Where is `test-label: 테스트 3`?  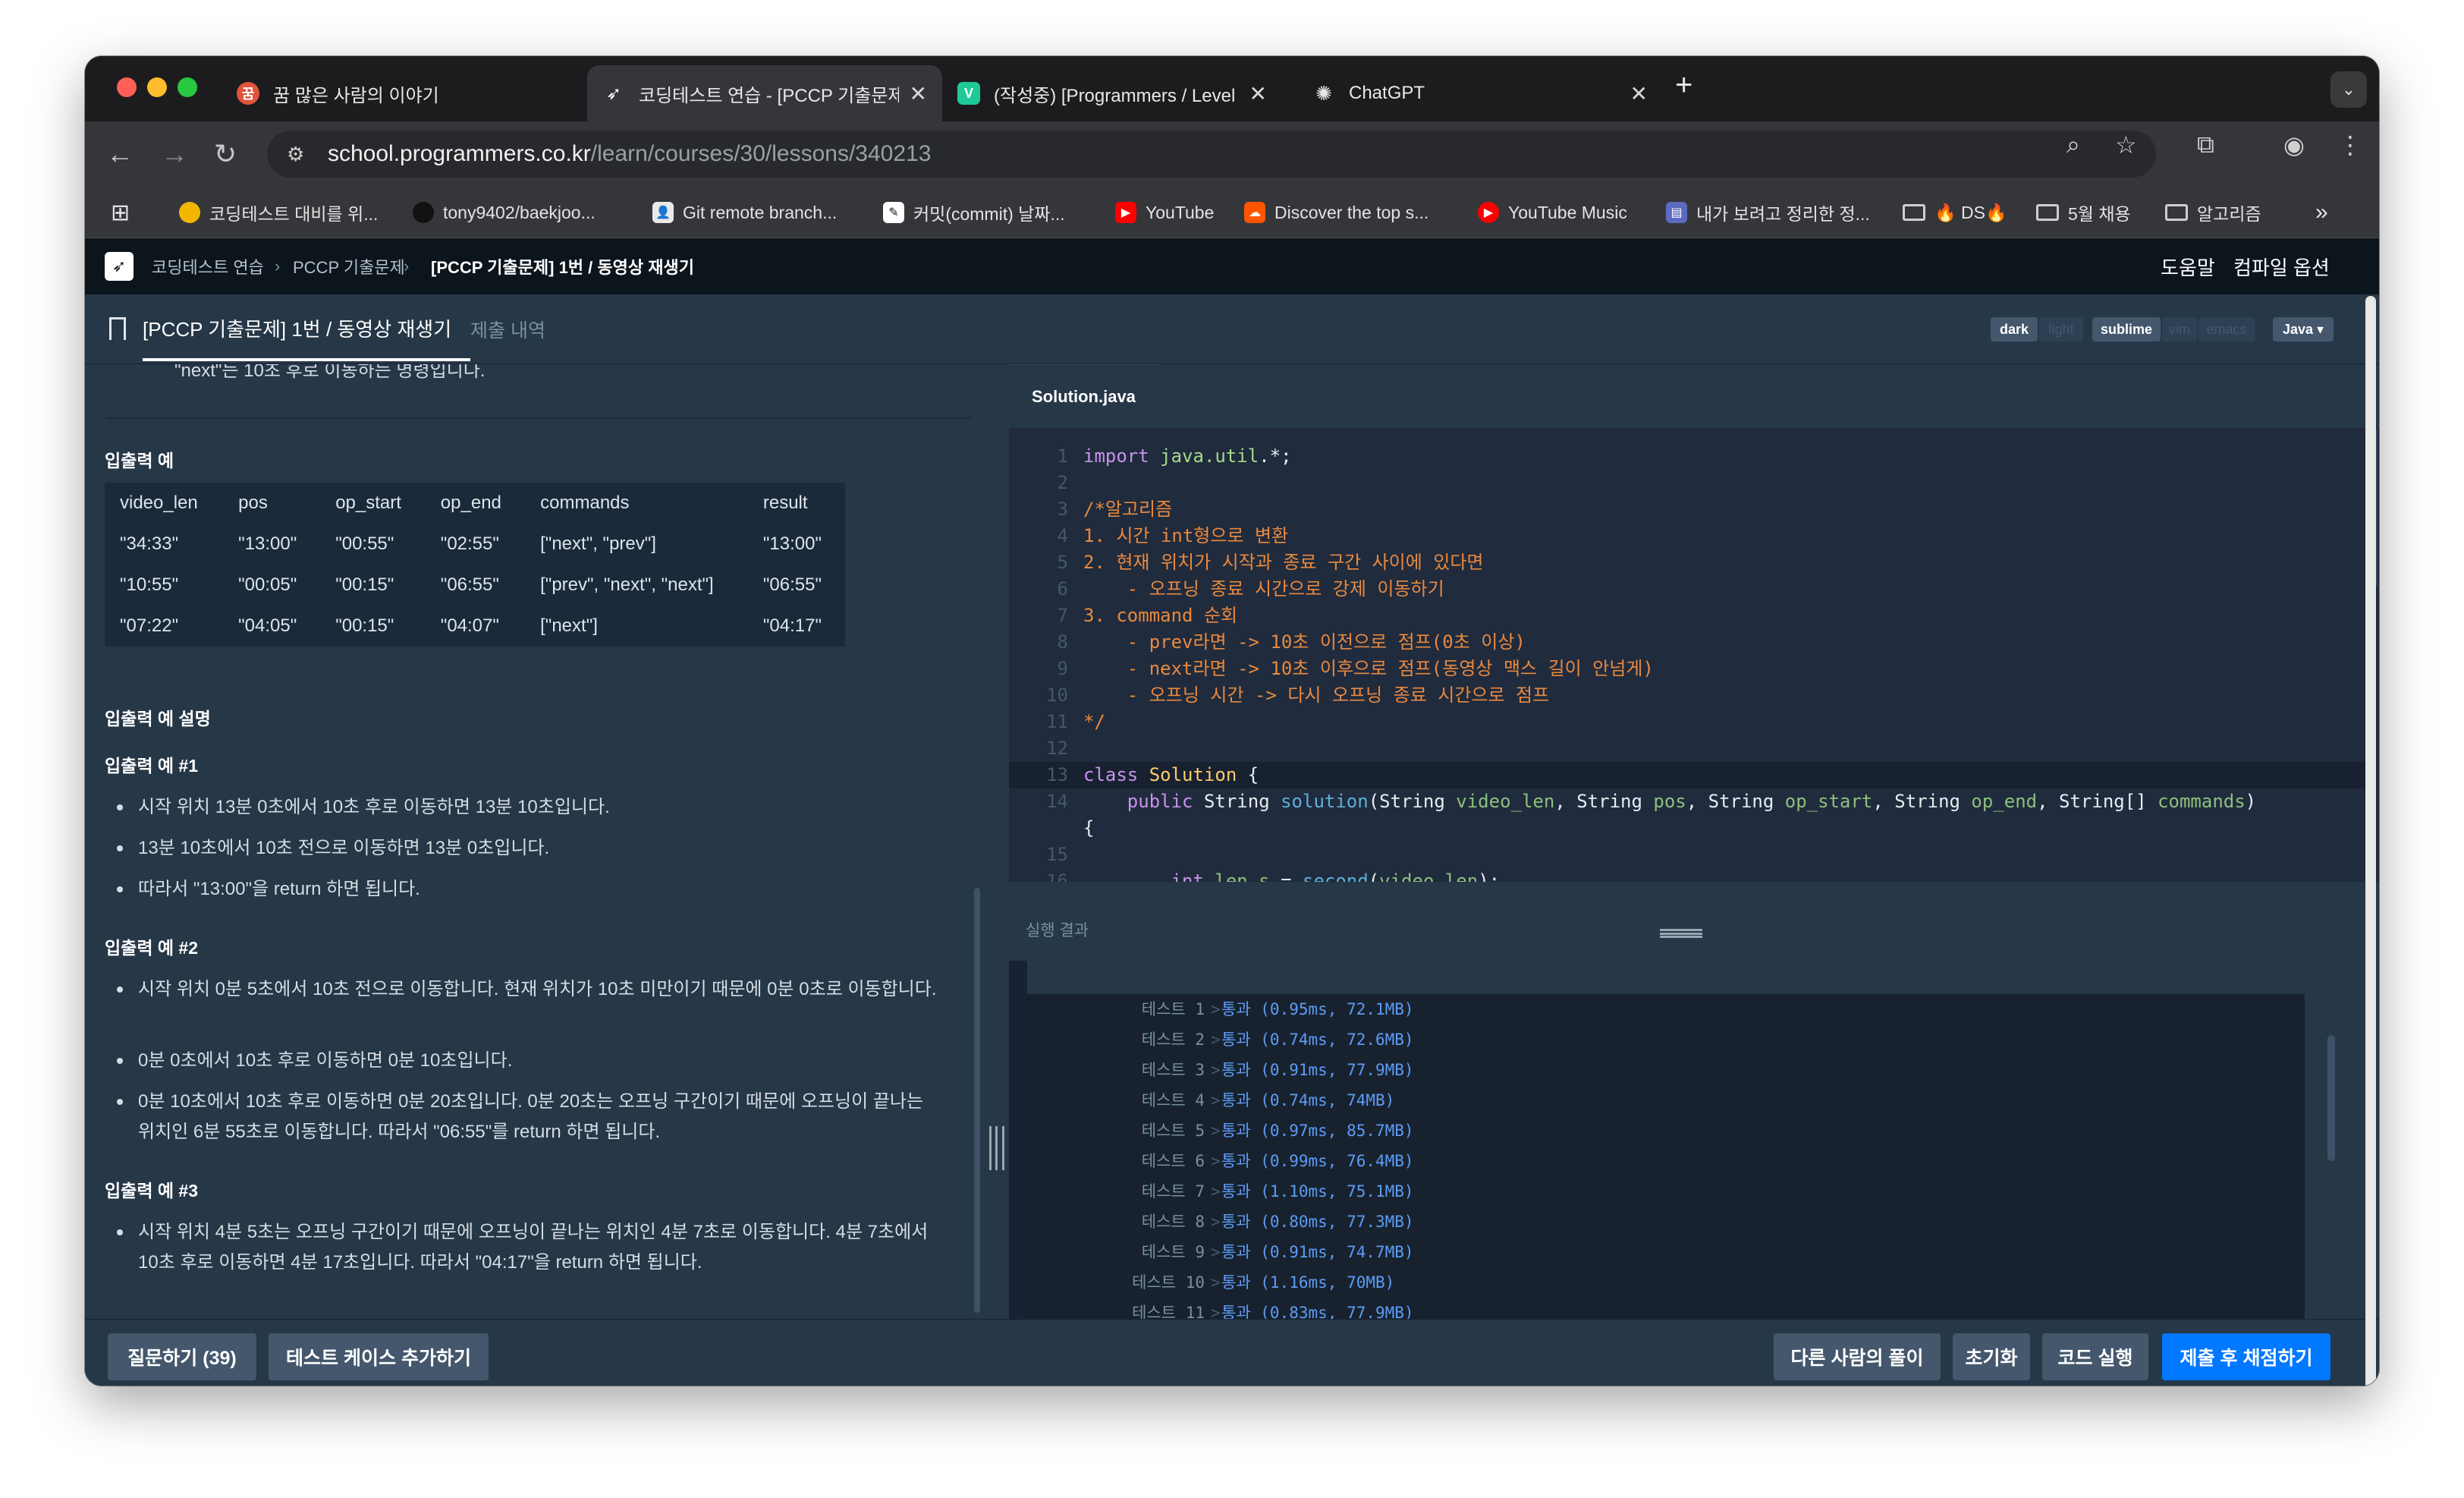 test-label: 테스트 3 is located at coordinates (1173, 1070).